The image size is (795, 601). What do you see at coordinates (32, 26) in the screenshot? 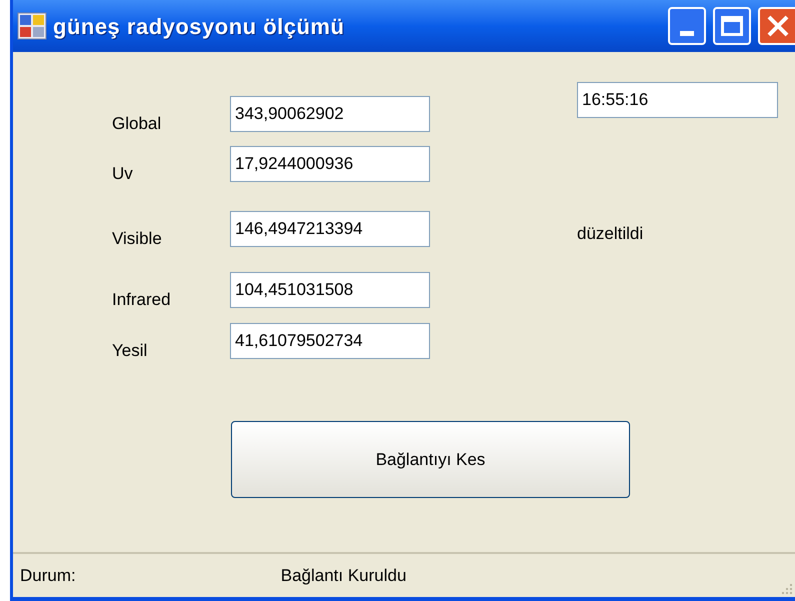
I see `app-icon` at bounding box center [32, 26].